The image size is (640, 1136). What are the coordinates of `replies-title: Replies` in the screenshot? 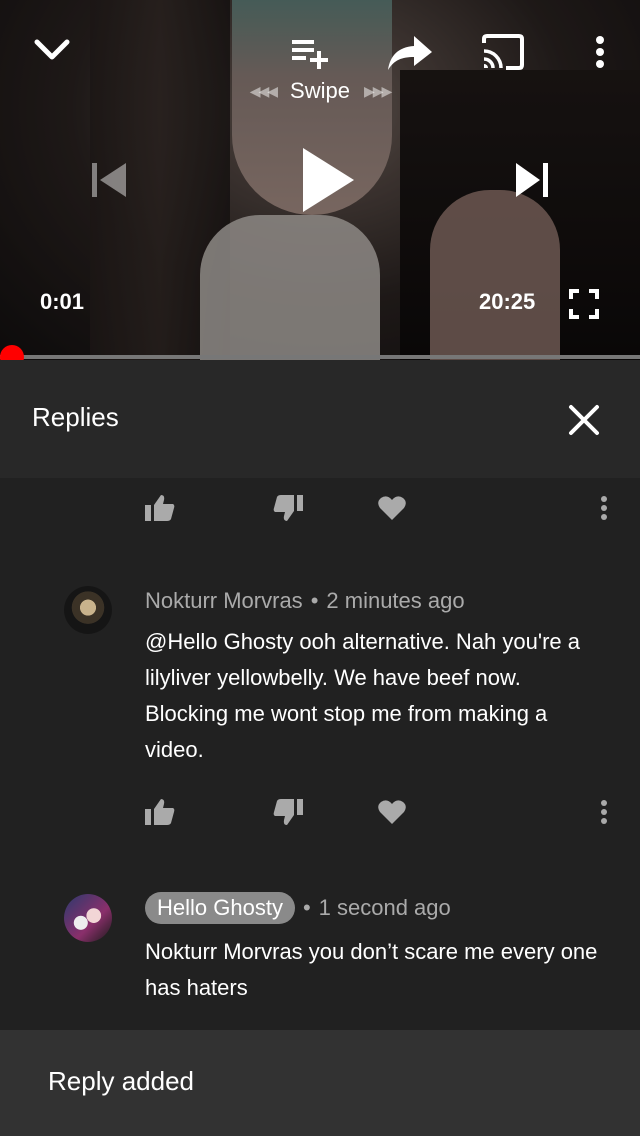 It's located at (75, 417).